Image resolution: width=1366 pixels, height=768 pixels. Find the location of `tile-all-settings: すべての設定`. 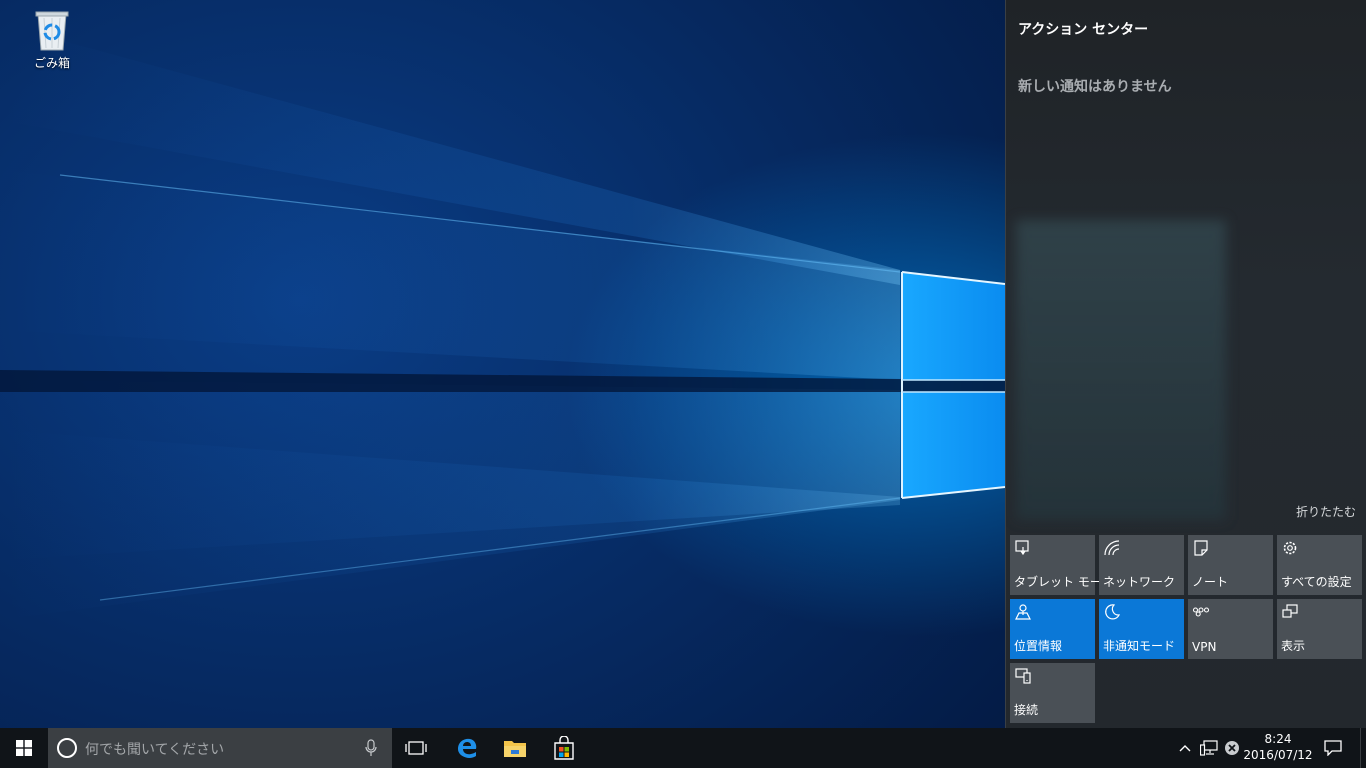

tile-all-settings: すべての設定 is located at coordinates (1319, 565).